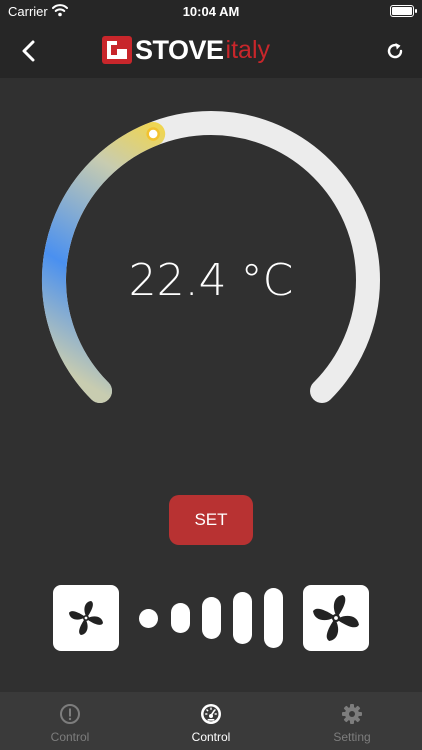 Image resolution: width=422 pixels, height=750 pixels. Describe the element at coordinates (153, 134) in the screenshot. I see `gauge-handle` at that location.